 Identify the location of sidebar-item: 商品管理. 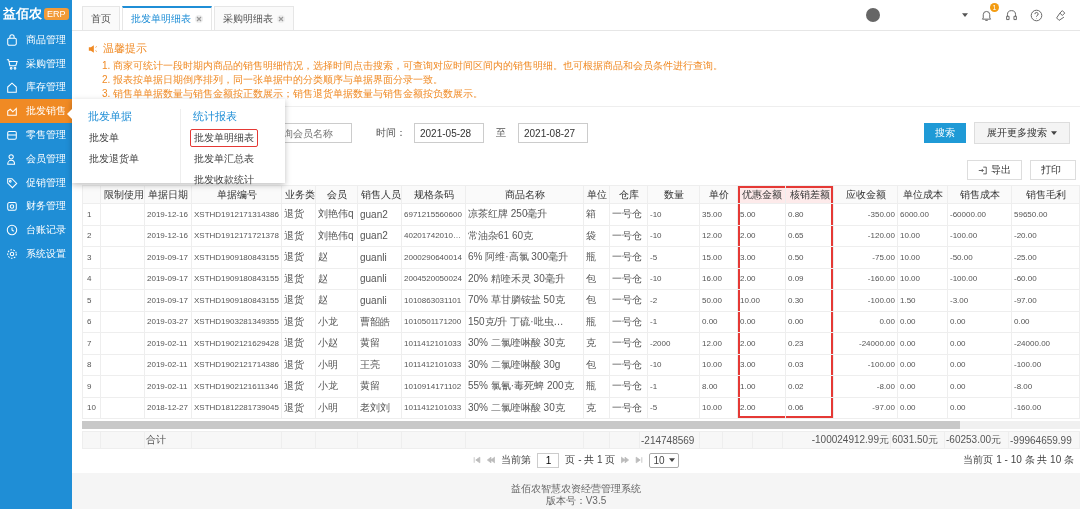
(36, 40).